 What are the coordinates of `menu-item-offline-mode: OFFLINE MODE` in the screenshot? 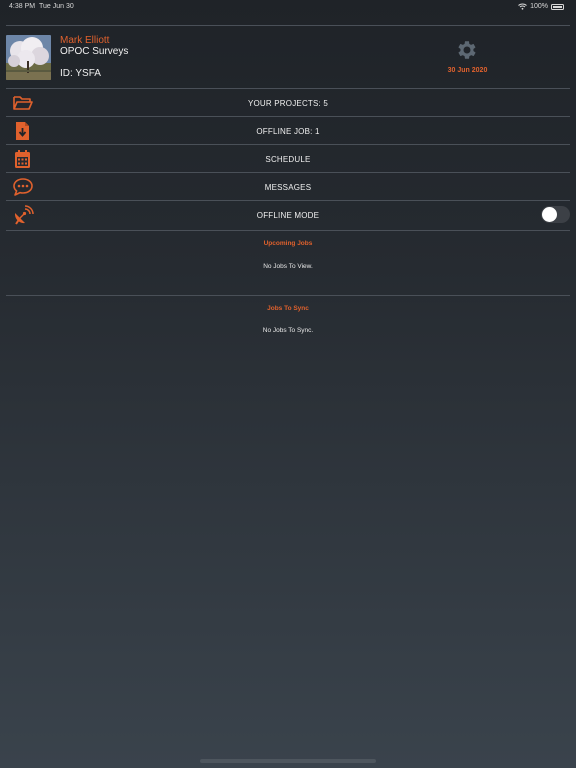 It's located at (288, 215).